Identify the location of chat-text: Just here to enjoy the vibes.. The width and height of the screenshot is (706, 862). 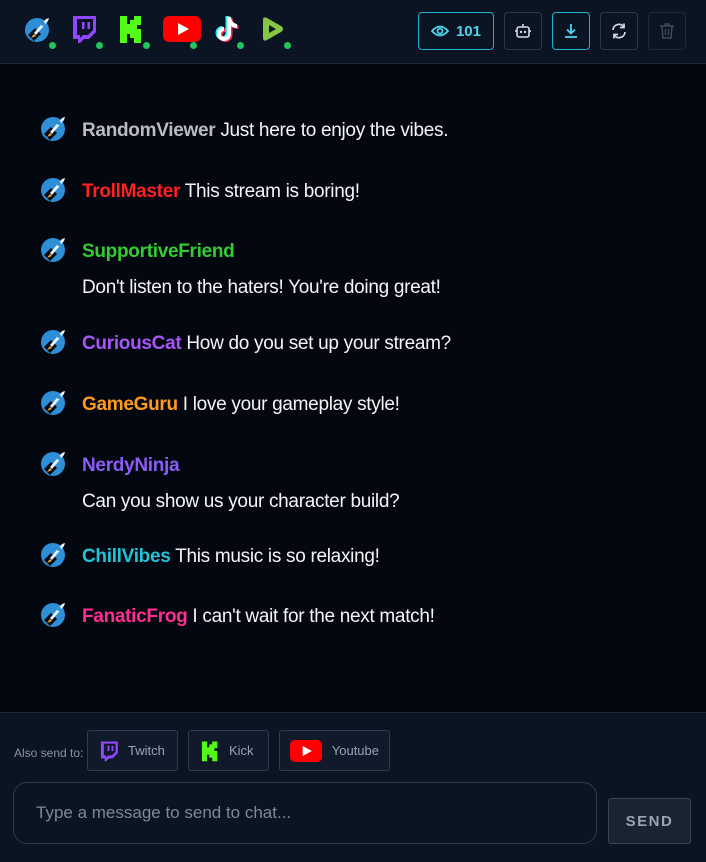
(334, 130).